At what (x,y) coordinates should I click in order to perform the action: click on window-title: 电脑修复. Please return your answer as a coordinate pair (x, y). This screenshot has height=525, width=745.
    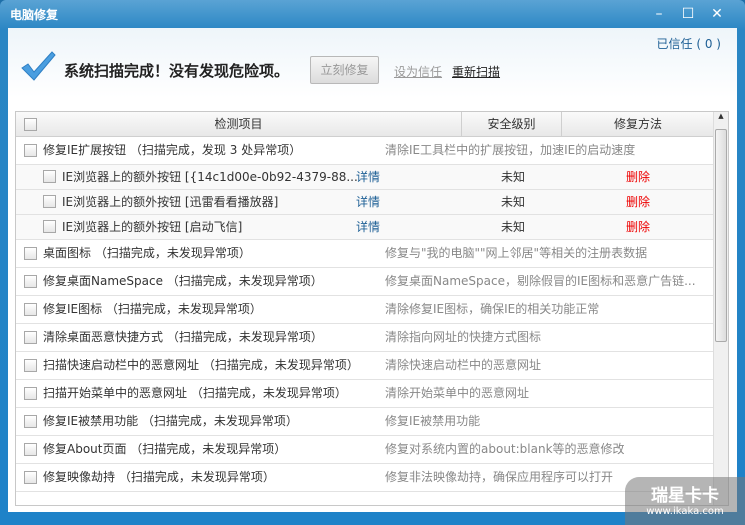
    Looking at the image, I should click on (34, 15).